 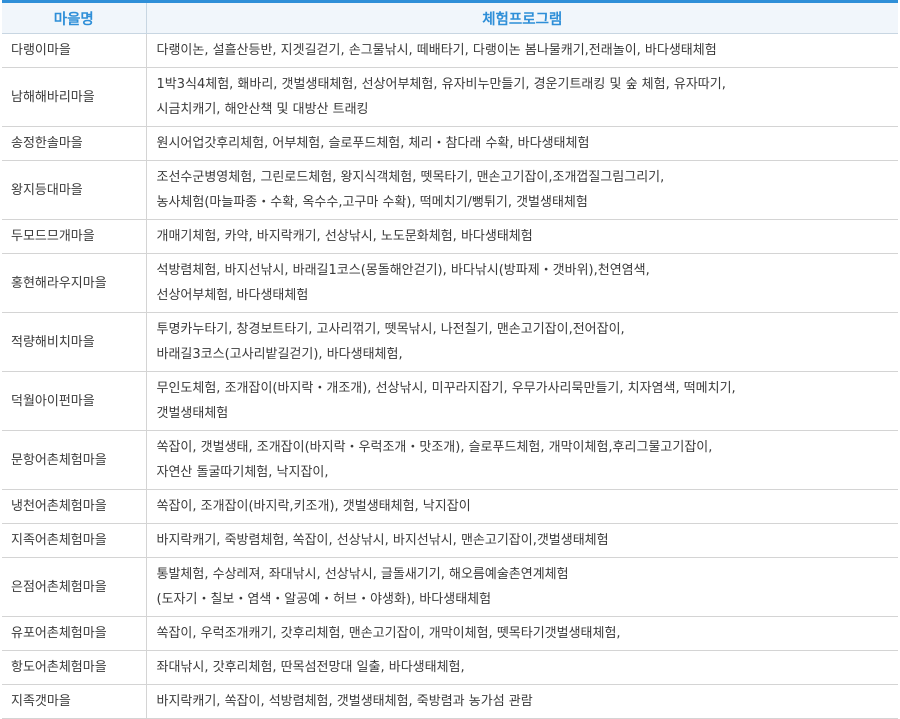 I want to click on program-line: 자연산 돌굴따기체험, 낙지잡이,, so click(x=242, y=472).